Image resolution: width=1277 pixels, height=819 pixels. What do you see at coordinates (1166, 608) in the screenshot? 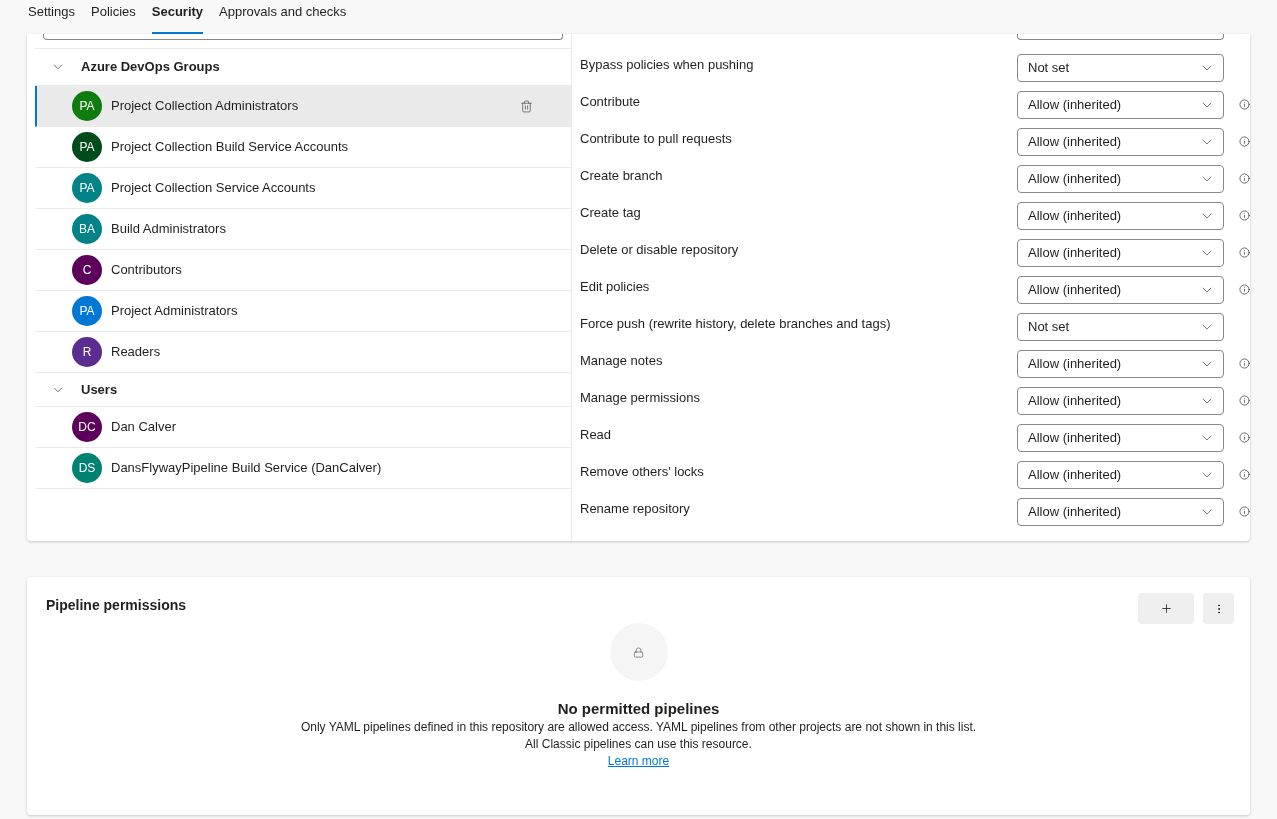
I see `plus-icon` at bounding box center [1166, 608].